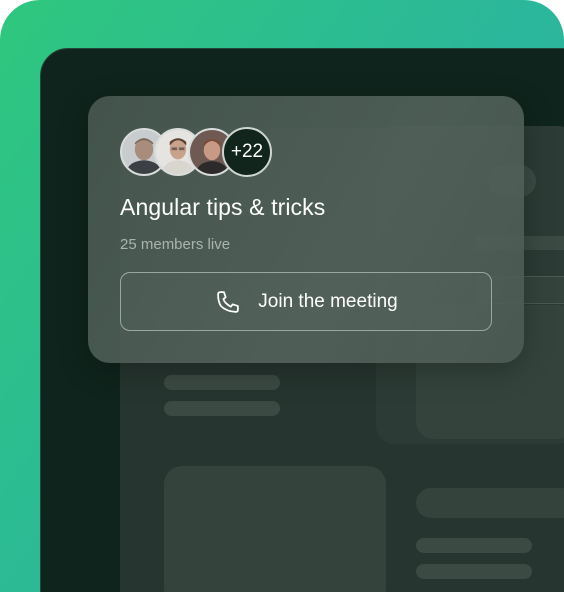  What do you see at coordinates (247, 152) in the screenshot?
I see `extra-participants-badge: +22` at bounding box center [247, 152].